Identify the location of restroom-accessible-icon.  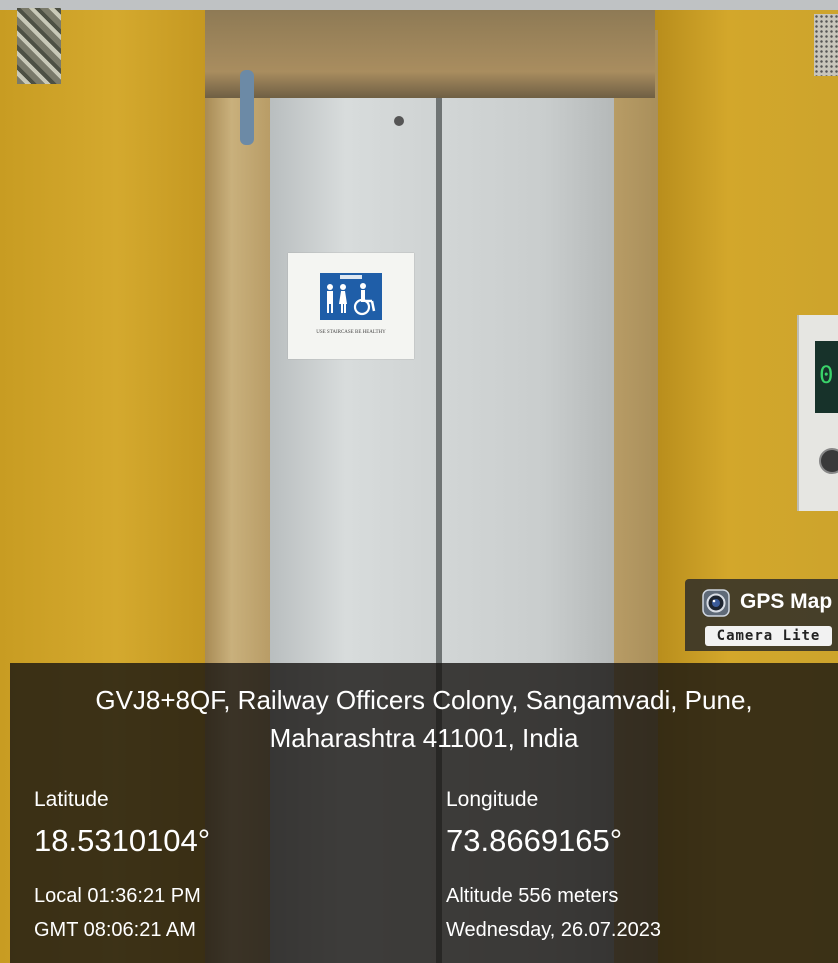
(351, 296).